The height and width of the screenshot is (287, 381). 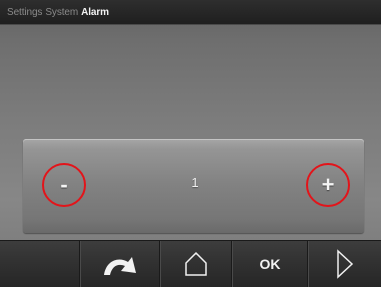 I want to click on ok-label: OK, so click(x=270, y=264).